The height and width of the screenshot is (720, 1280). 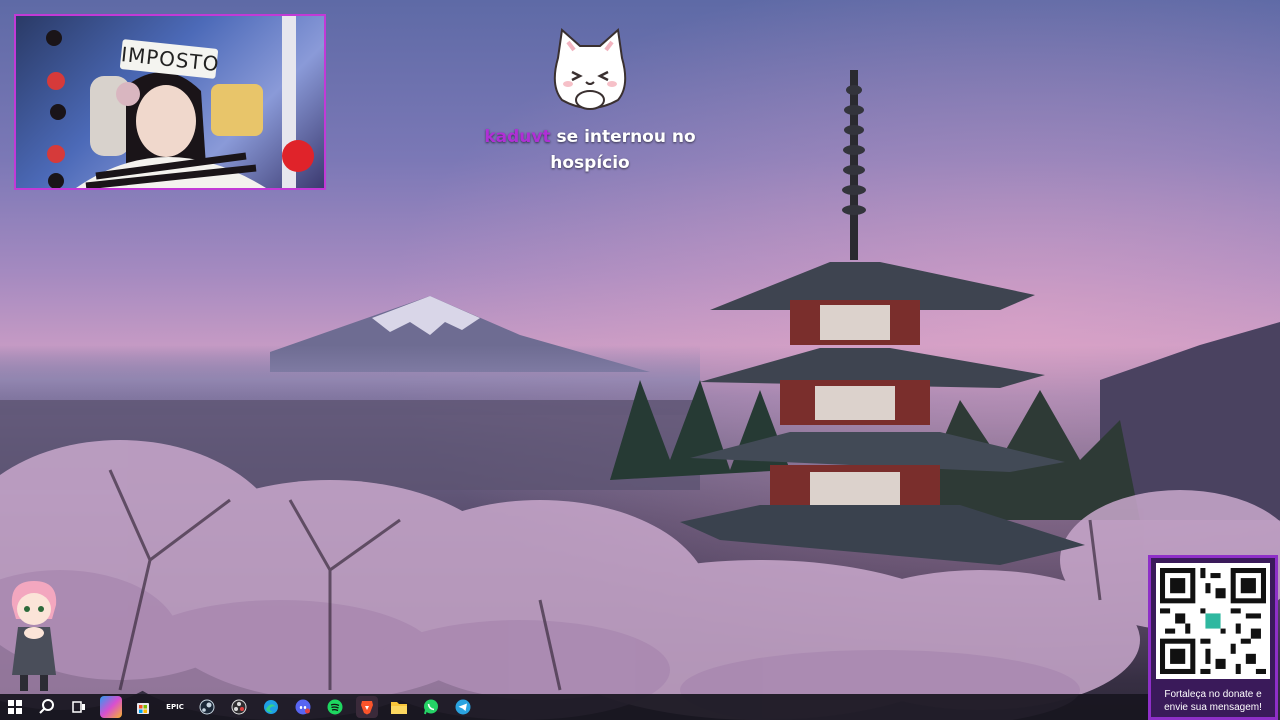 What do you see at coordinates (590, 163) in the screenshot?
I see `alert-message-line2: hospício` at bounding box center [590, 163].